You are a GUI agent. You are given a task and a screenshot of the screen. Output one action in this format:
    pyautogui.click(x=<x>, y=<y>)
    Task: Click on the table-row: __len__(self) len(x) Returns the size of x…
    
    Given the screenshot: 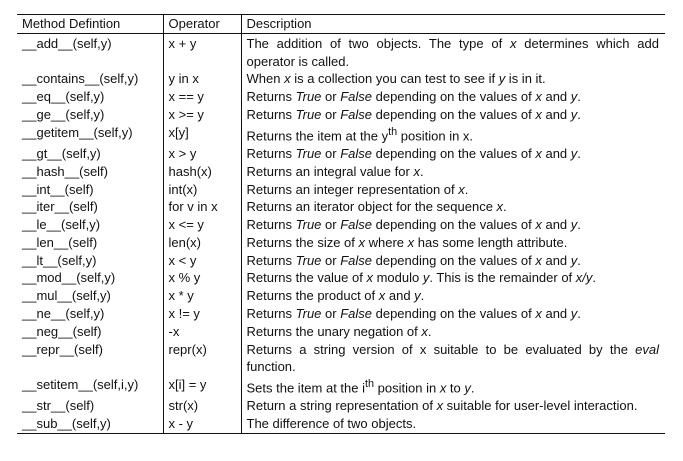 What is the action you would take?
    pyautogui.click(x=341, y=242)
    